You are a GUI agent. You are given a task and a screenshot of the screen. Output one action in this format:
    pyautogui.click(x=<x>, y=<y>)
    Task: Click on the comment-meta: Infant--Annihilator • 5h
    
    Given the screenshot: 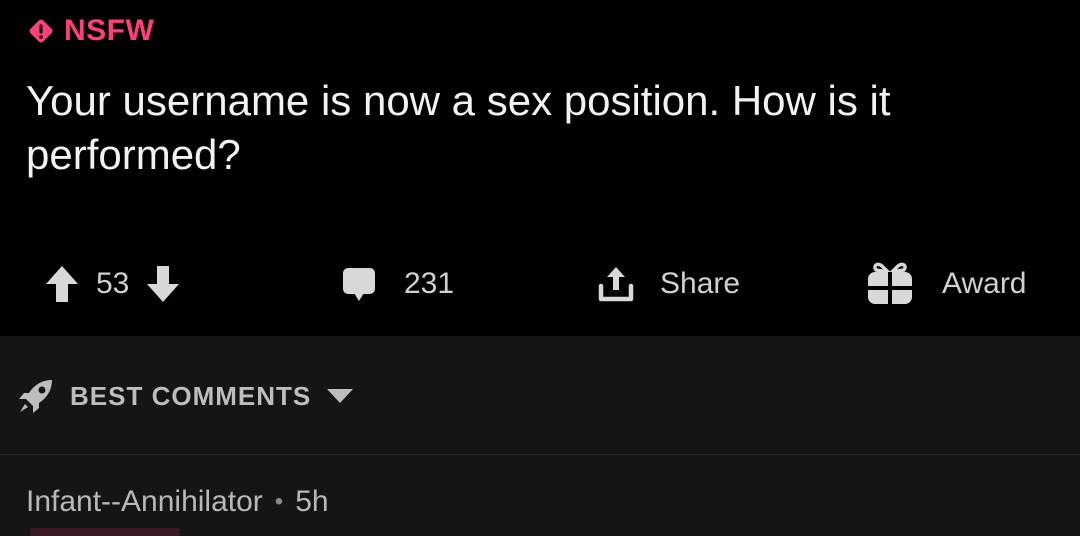 What is the action you would take?
    pyautogui.click(x=177, y=502)
    